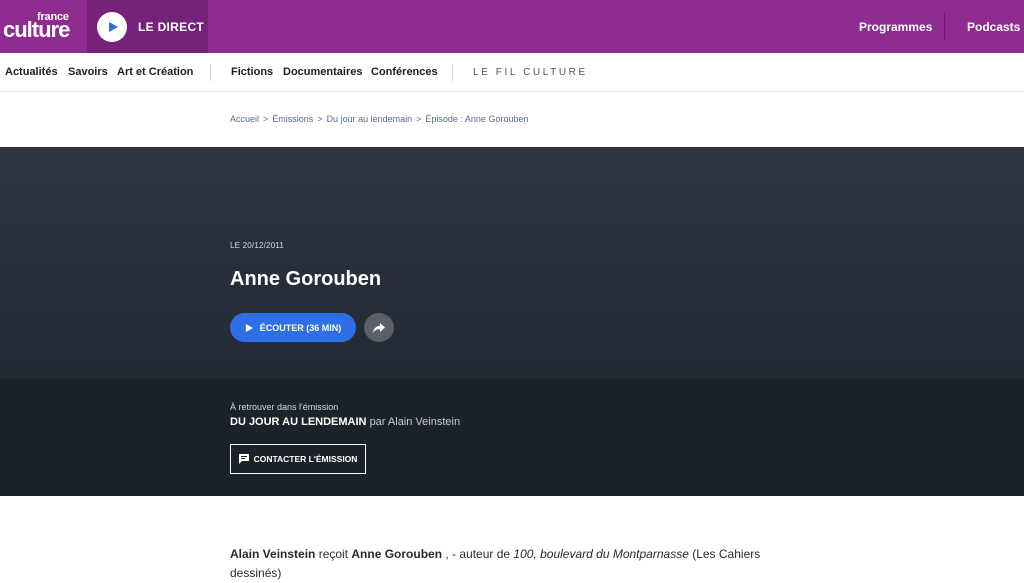 The image size is (1024, 583). What do you see at coordinates (601, 554) in the screenshot?
I see `book-title: 100, boulevard du Montparnasse` at bounding box center [601, 554].